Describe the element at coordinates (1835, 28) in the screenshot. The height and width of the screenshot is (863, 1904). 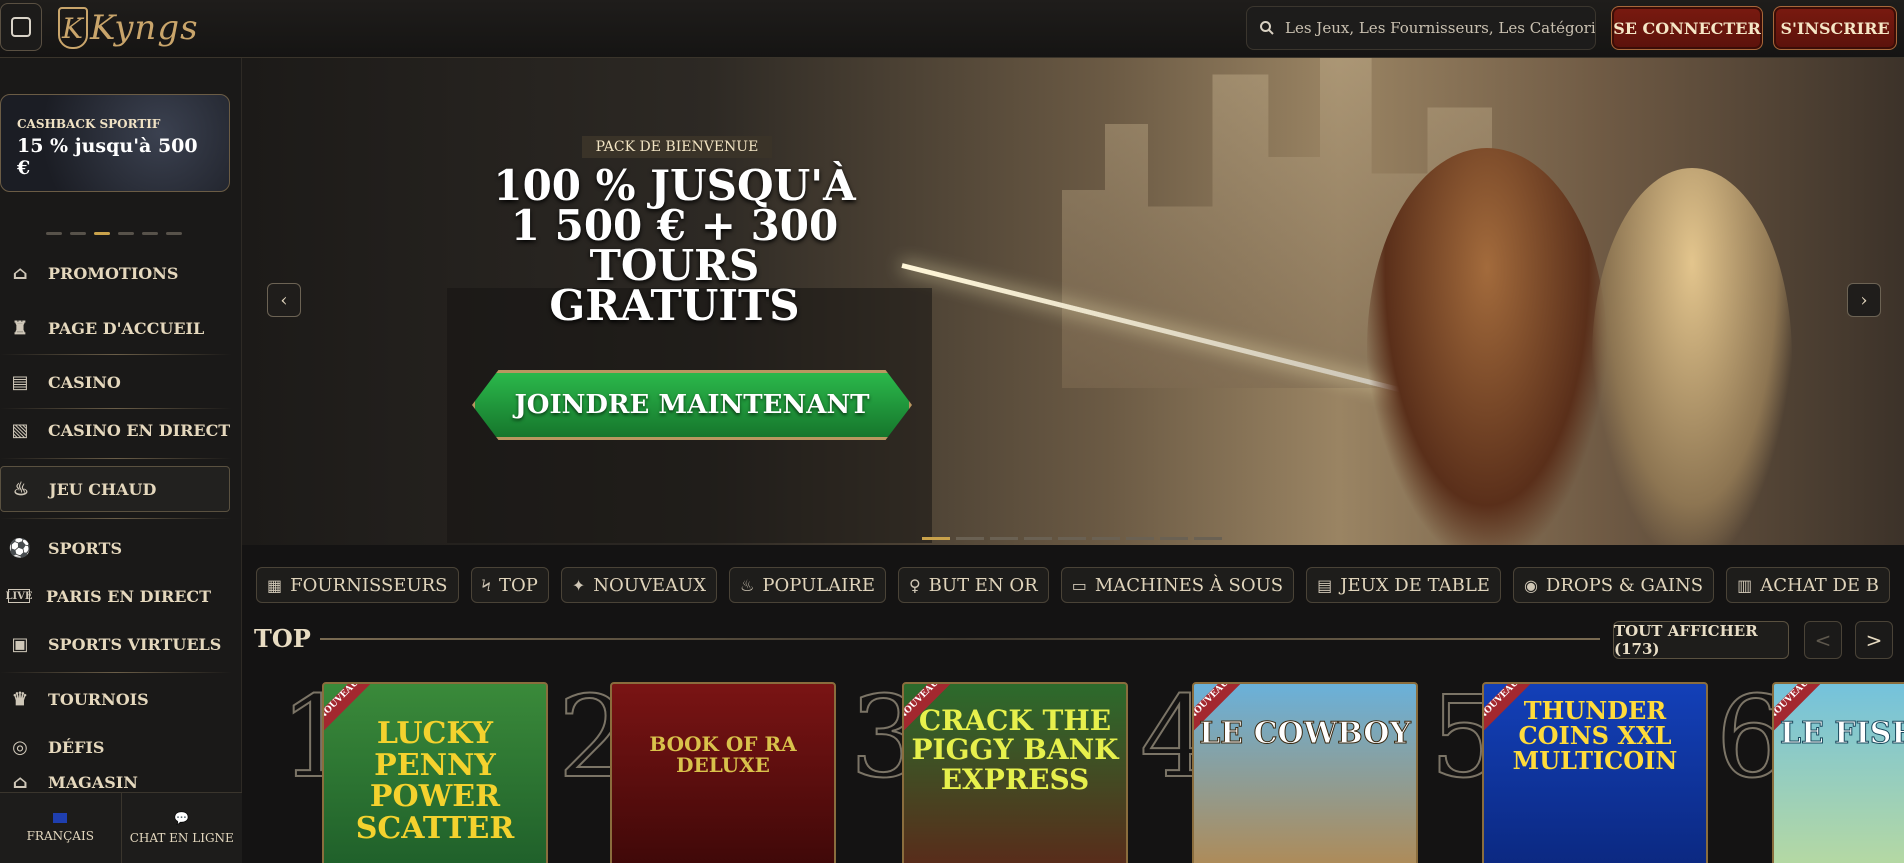
I see `signup-button: S'INSCRIRE` at that location.